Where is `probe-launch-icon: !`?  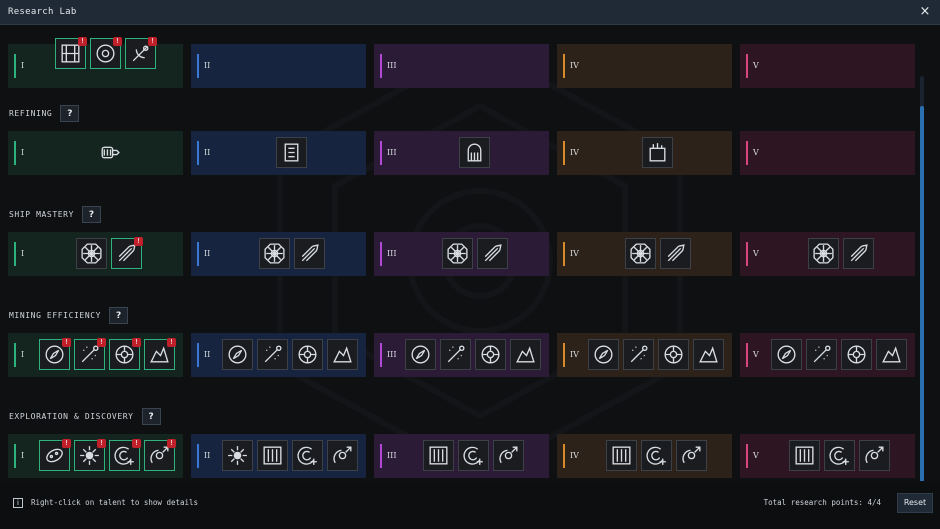
probe-launch-icon: ! is located at coordinates (160, 455).